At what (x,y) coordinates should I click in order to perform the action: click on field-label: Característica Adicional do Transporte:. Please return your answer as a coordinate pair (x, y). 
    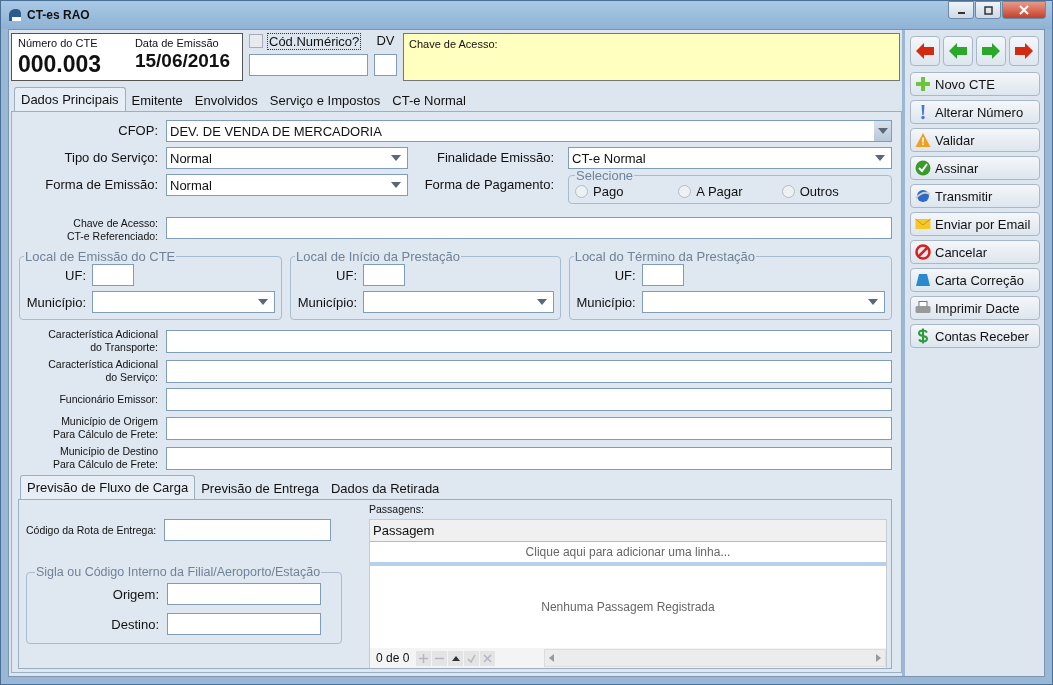
    Looking at the image, I should click on (103, 341).